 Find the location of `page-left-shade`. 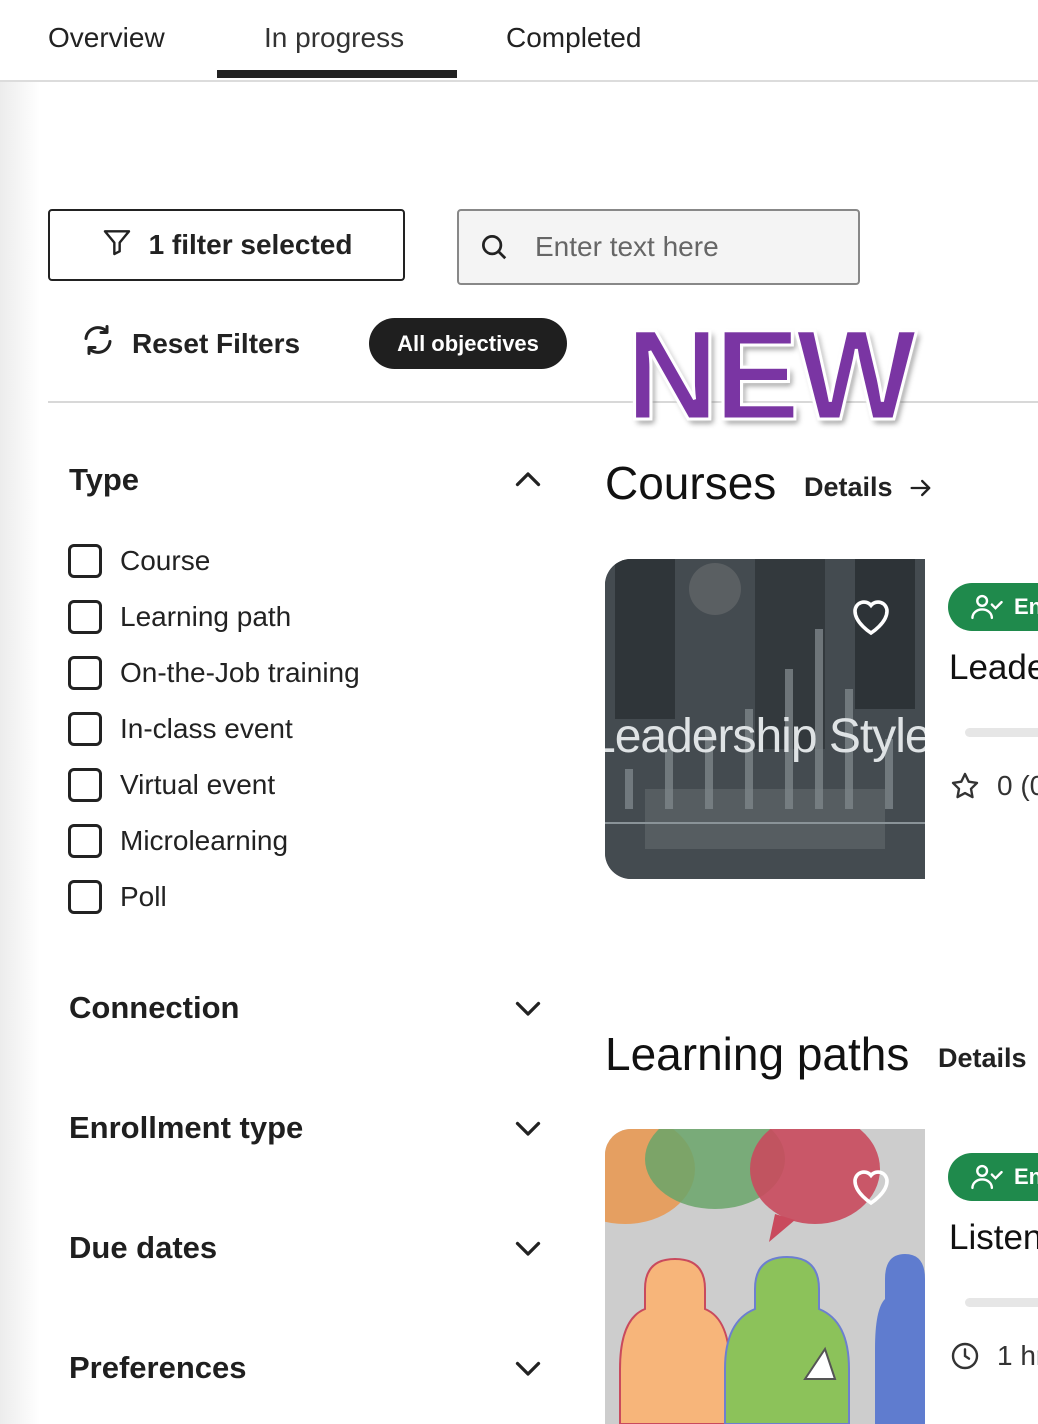

page-left-shade is located at coordinates (20, 752).